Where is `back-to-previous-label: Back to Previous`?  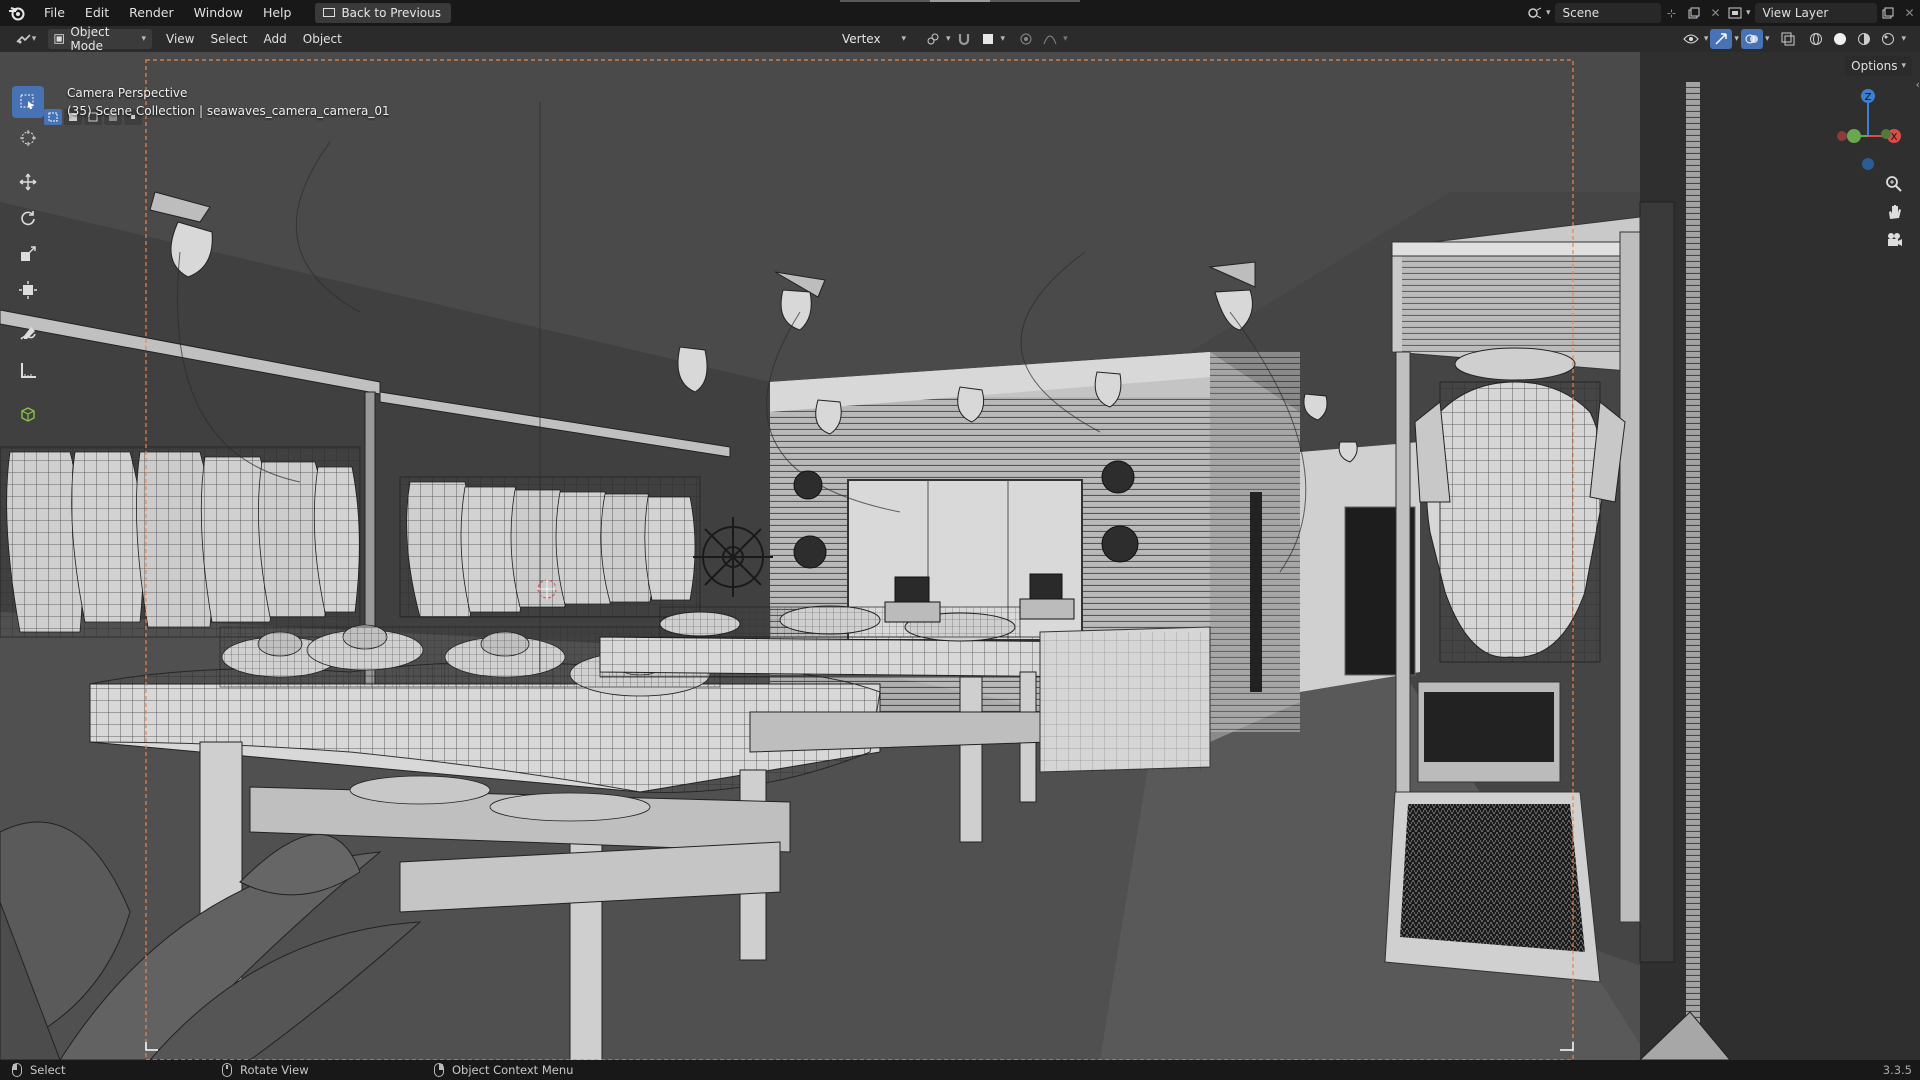
back-to-previous-label: Back to Previous is located at coordinates (391, 13).